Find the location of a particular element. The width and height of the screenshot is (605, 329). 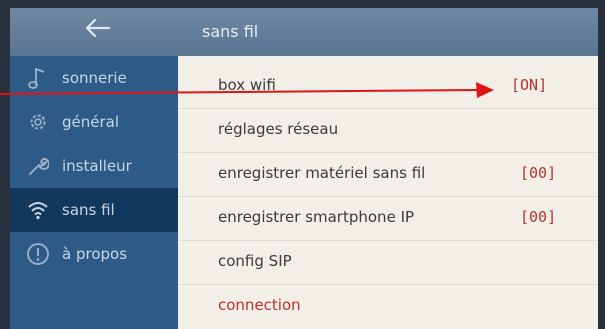

setting-label: enregistrer smartphone IP is located at coordinates (316, 217).